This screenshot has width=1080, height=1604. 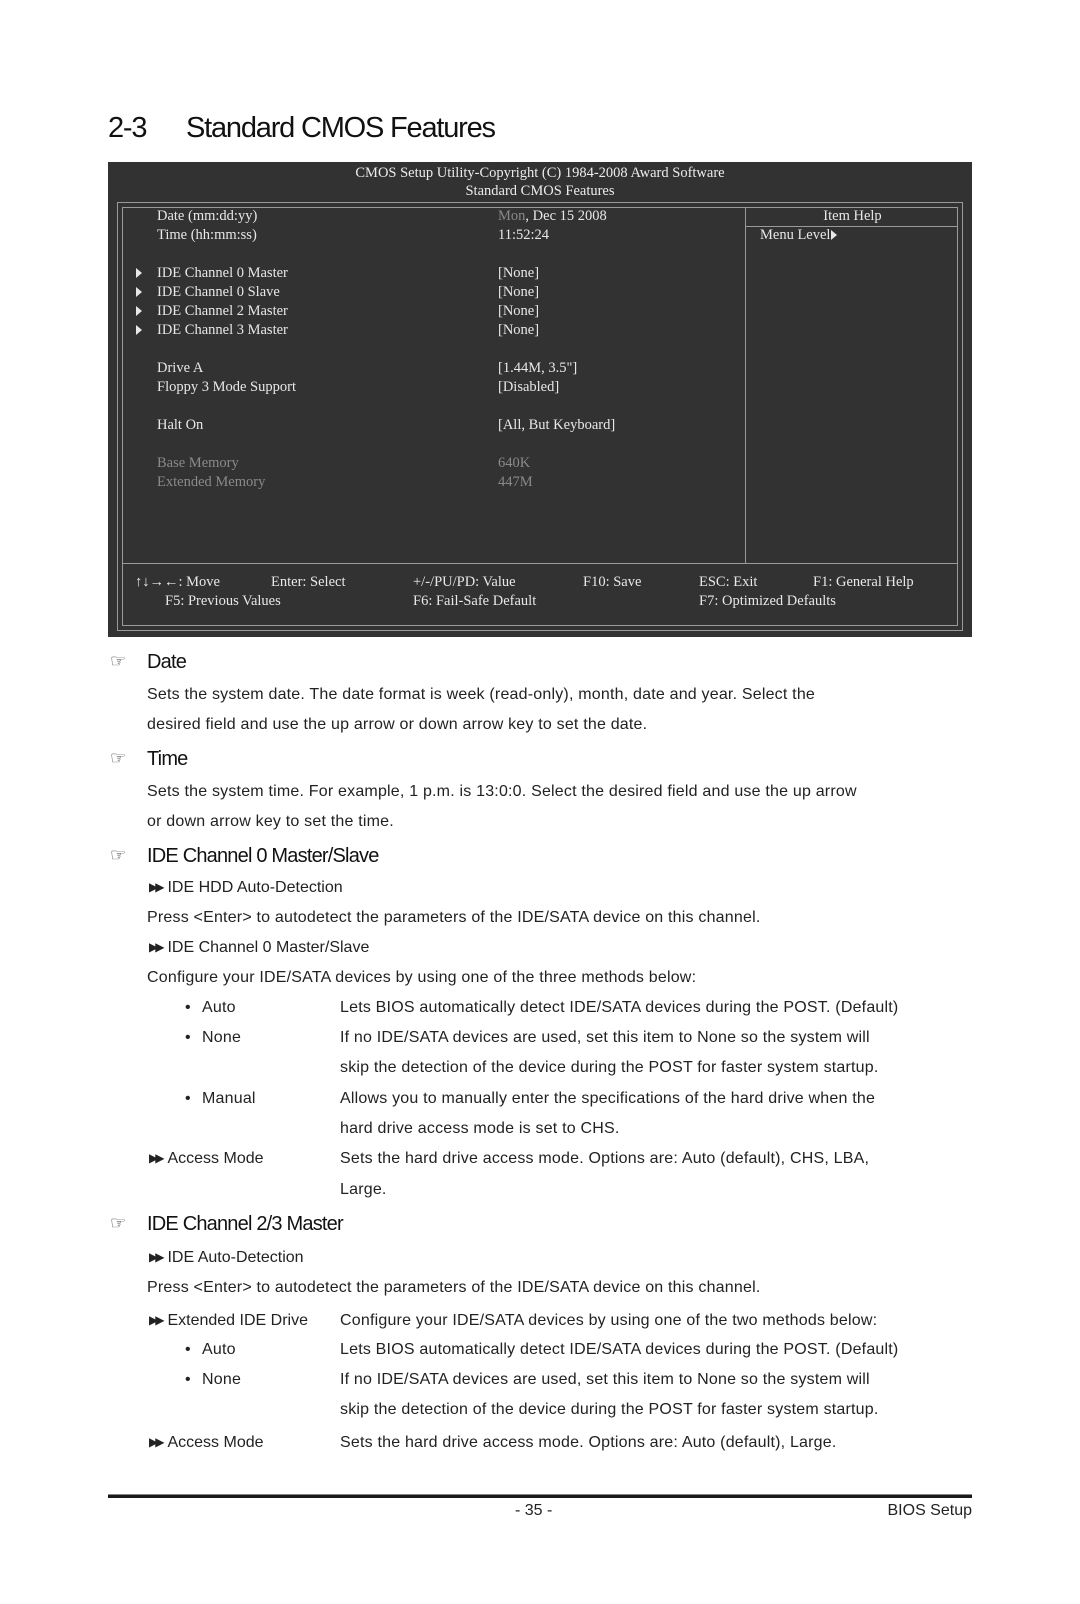 I want to click on bios-item-date: Date (mm:dd:yy), so click(x=207, y=216).